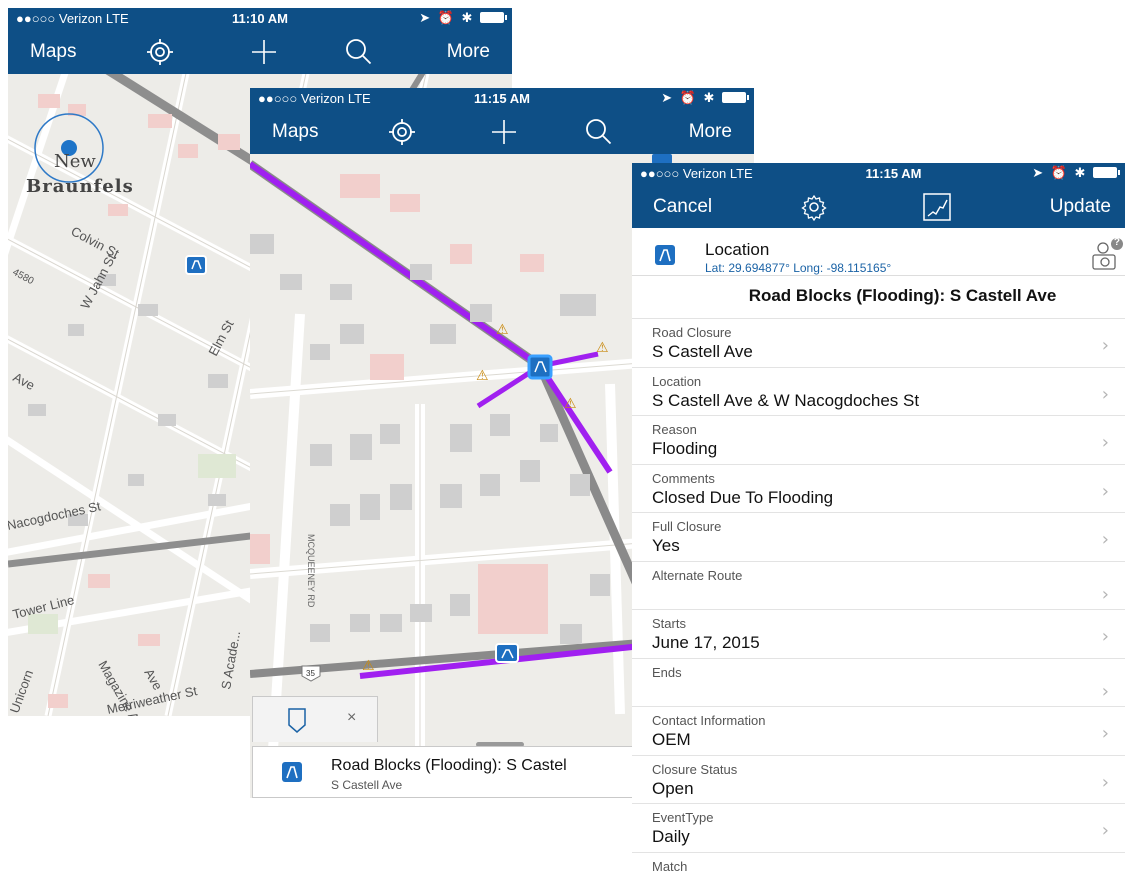 The width and height of the screenshot is (1125, 873). What do you see at coordinates (878, 585) in the screenshot?
I see `form-field-row: Alternate Route ›` at bounding box center [878, 585].